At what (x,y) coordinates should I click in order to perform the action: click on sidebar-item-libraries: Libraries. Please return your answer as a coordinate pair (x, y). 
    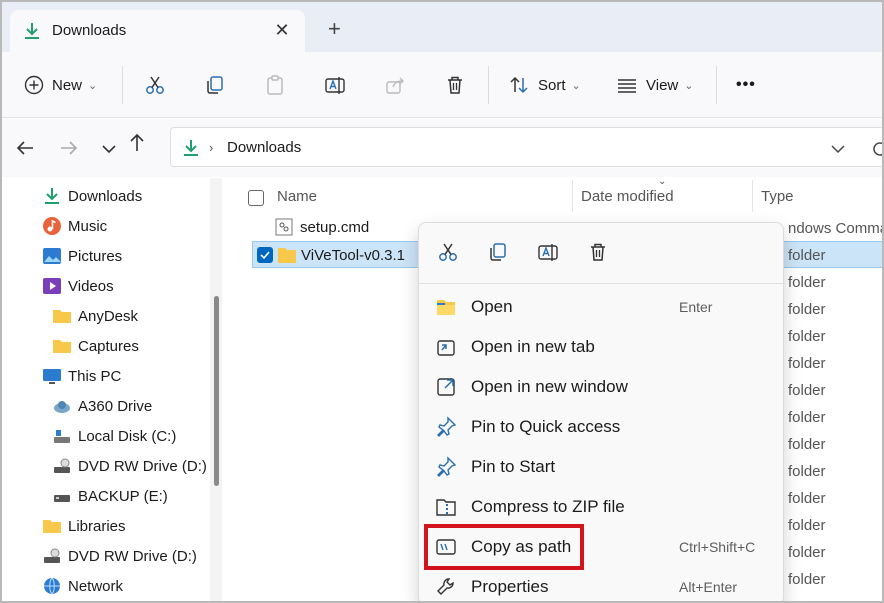
    Looking at the image, I should click on (84, 526).